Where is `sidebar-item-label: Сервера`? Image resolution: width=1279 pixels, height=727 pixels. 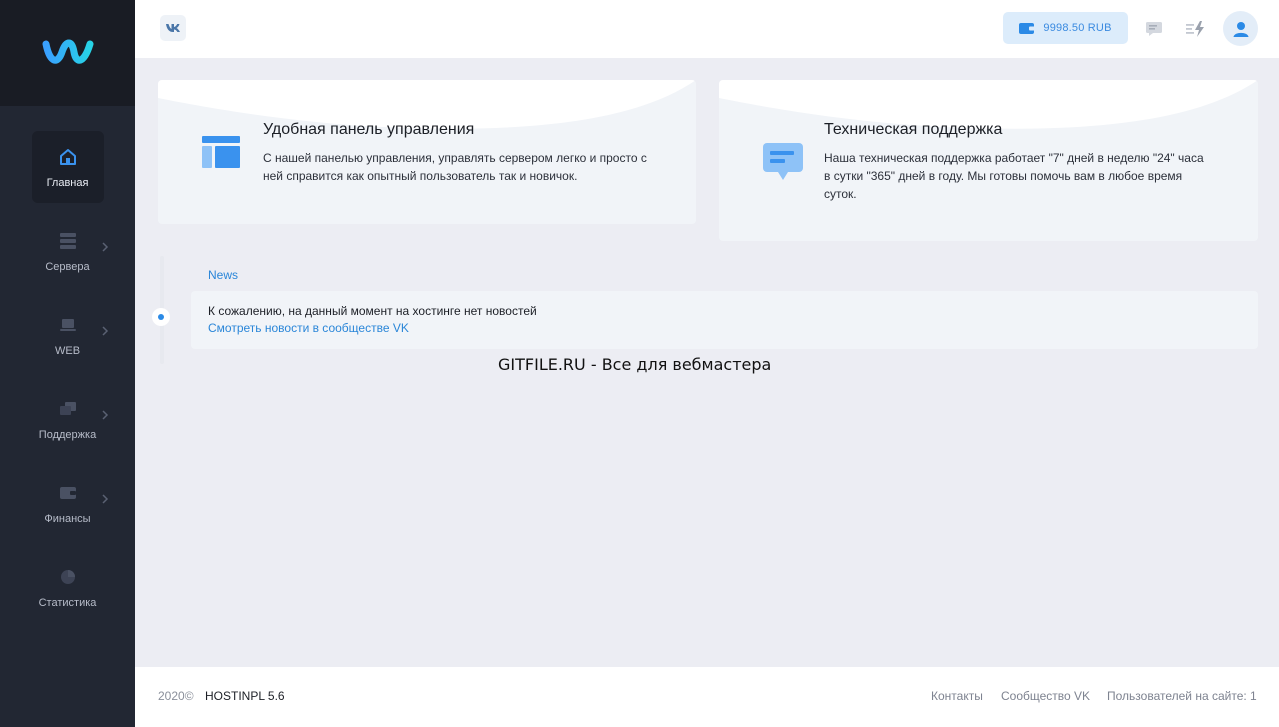
sidebar-item-label: Сервера is located at coordinates (67, 266).